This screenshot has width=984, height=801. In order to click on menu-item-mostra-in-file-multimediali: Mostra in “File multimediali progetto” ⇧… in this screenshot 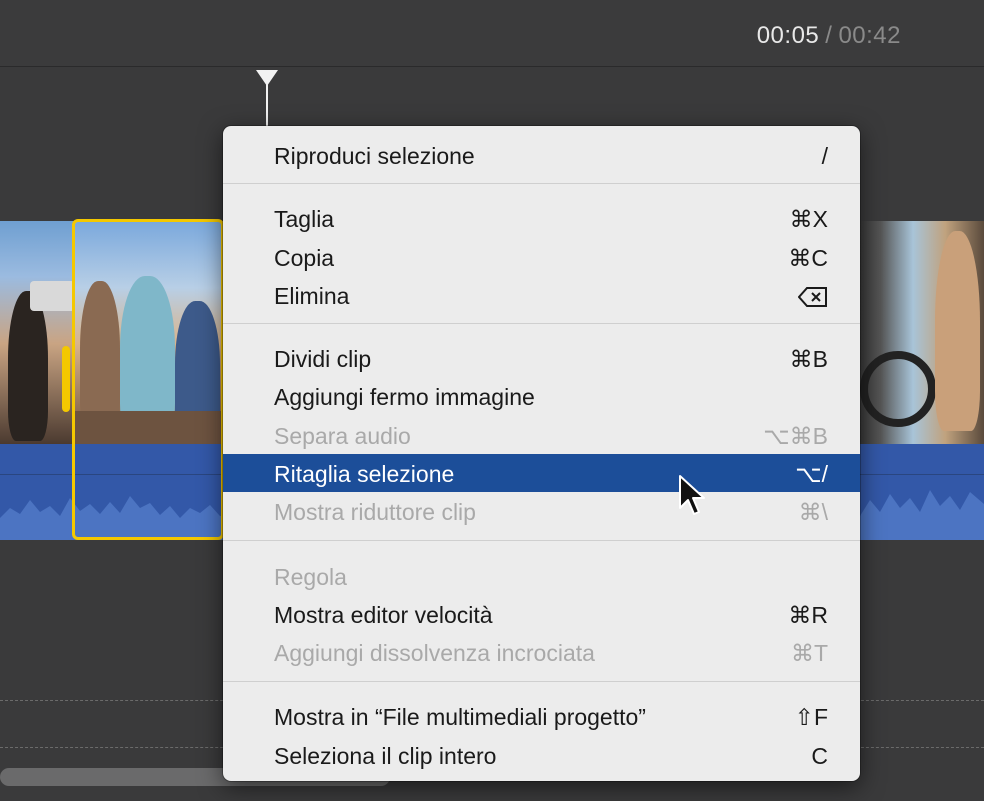, I will do `click(541, 716)`.